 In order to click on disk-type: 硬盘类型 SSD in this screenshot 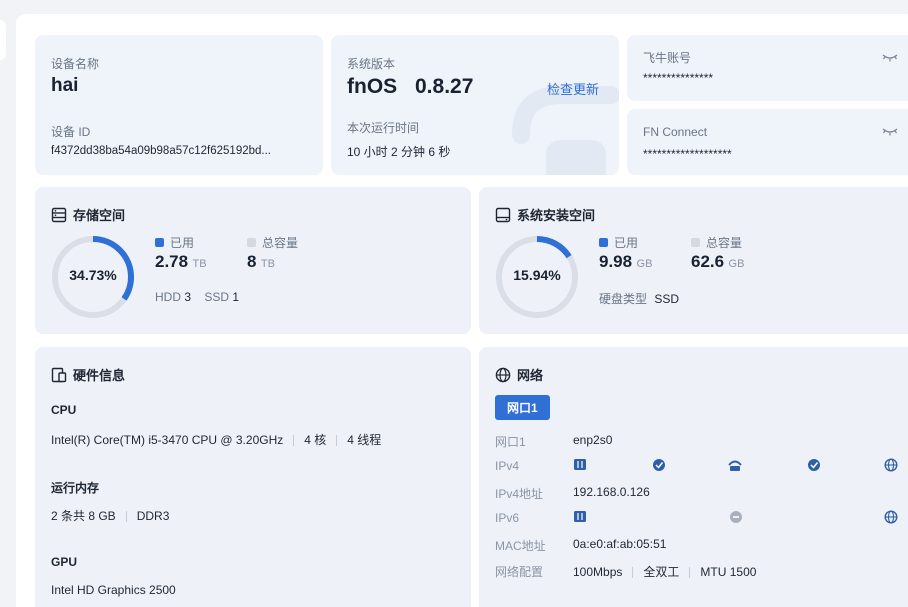, I will do `click(639, 298)`.